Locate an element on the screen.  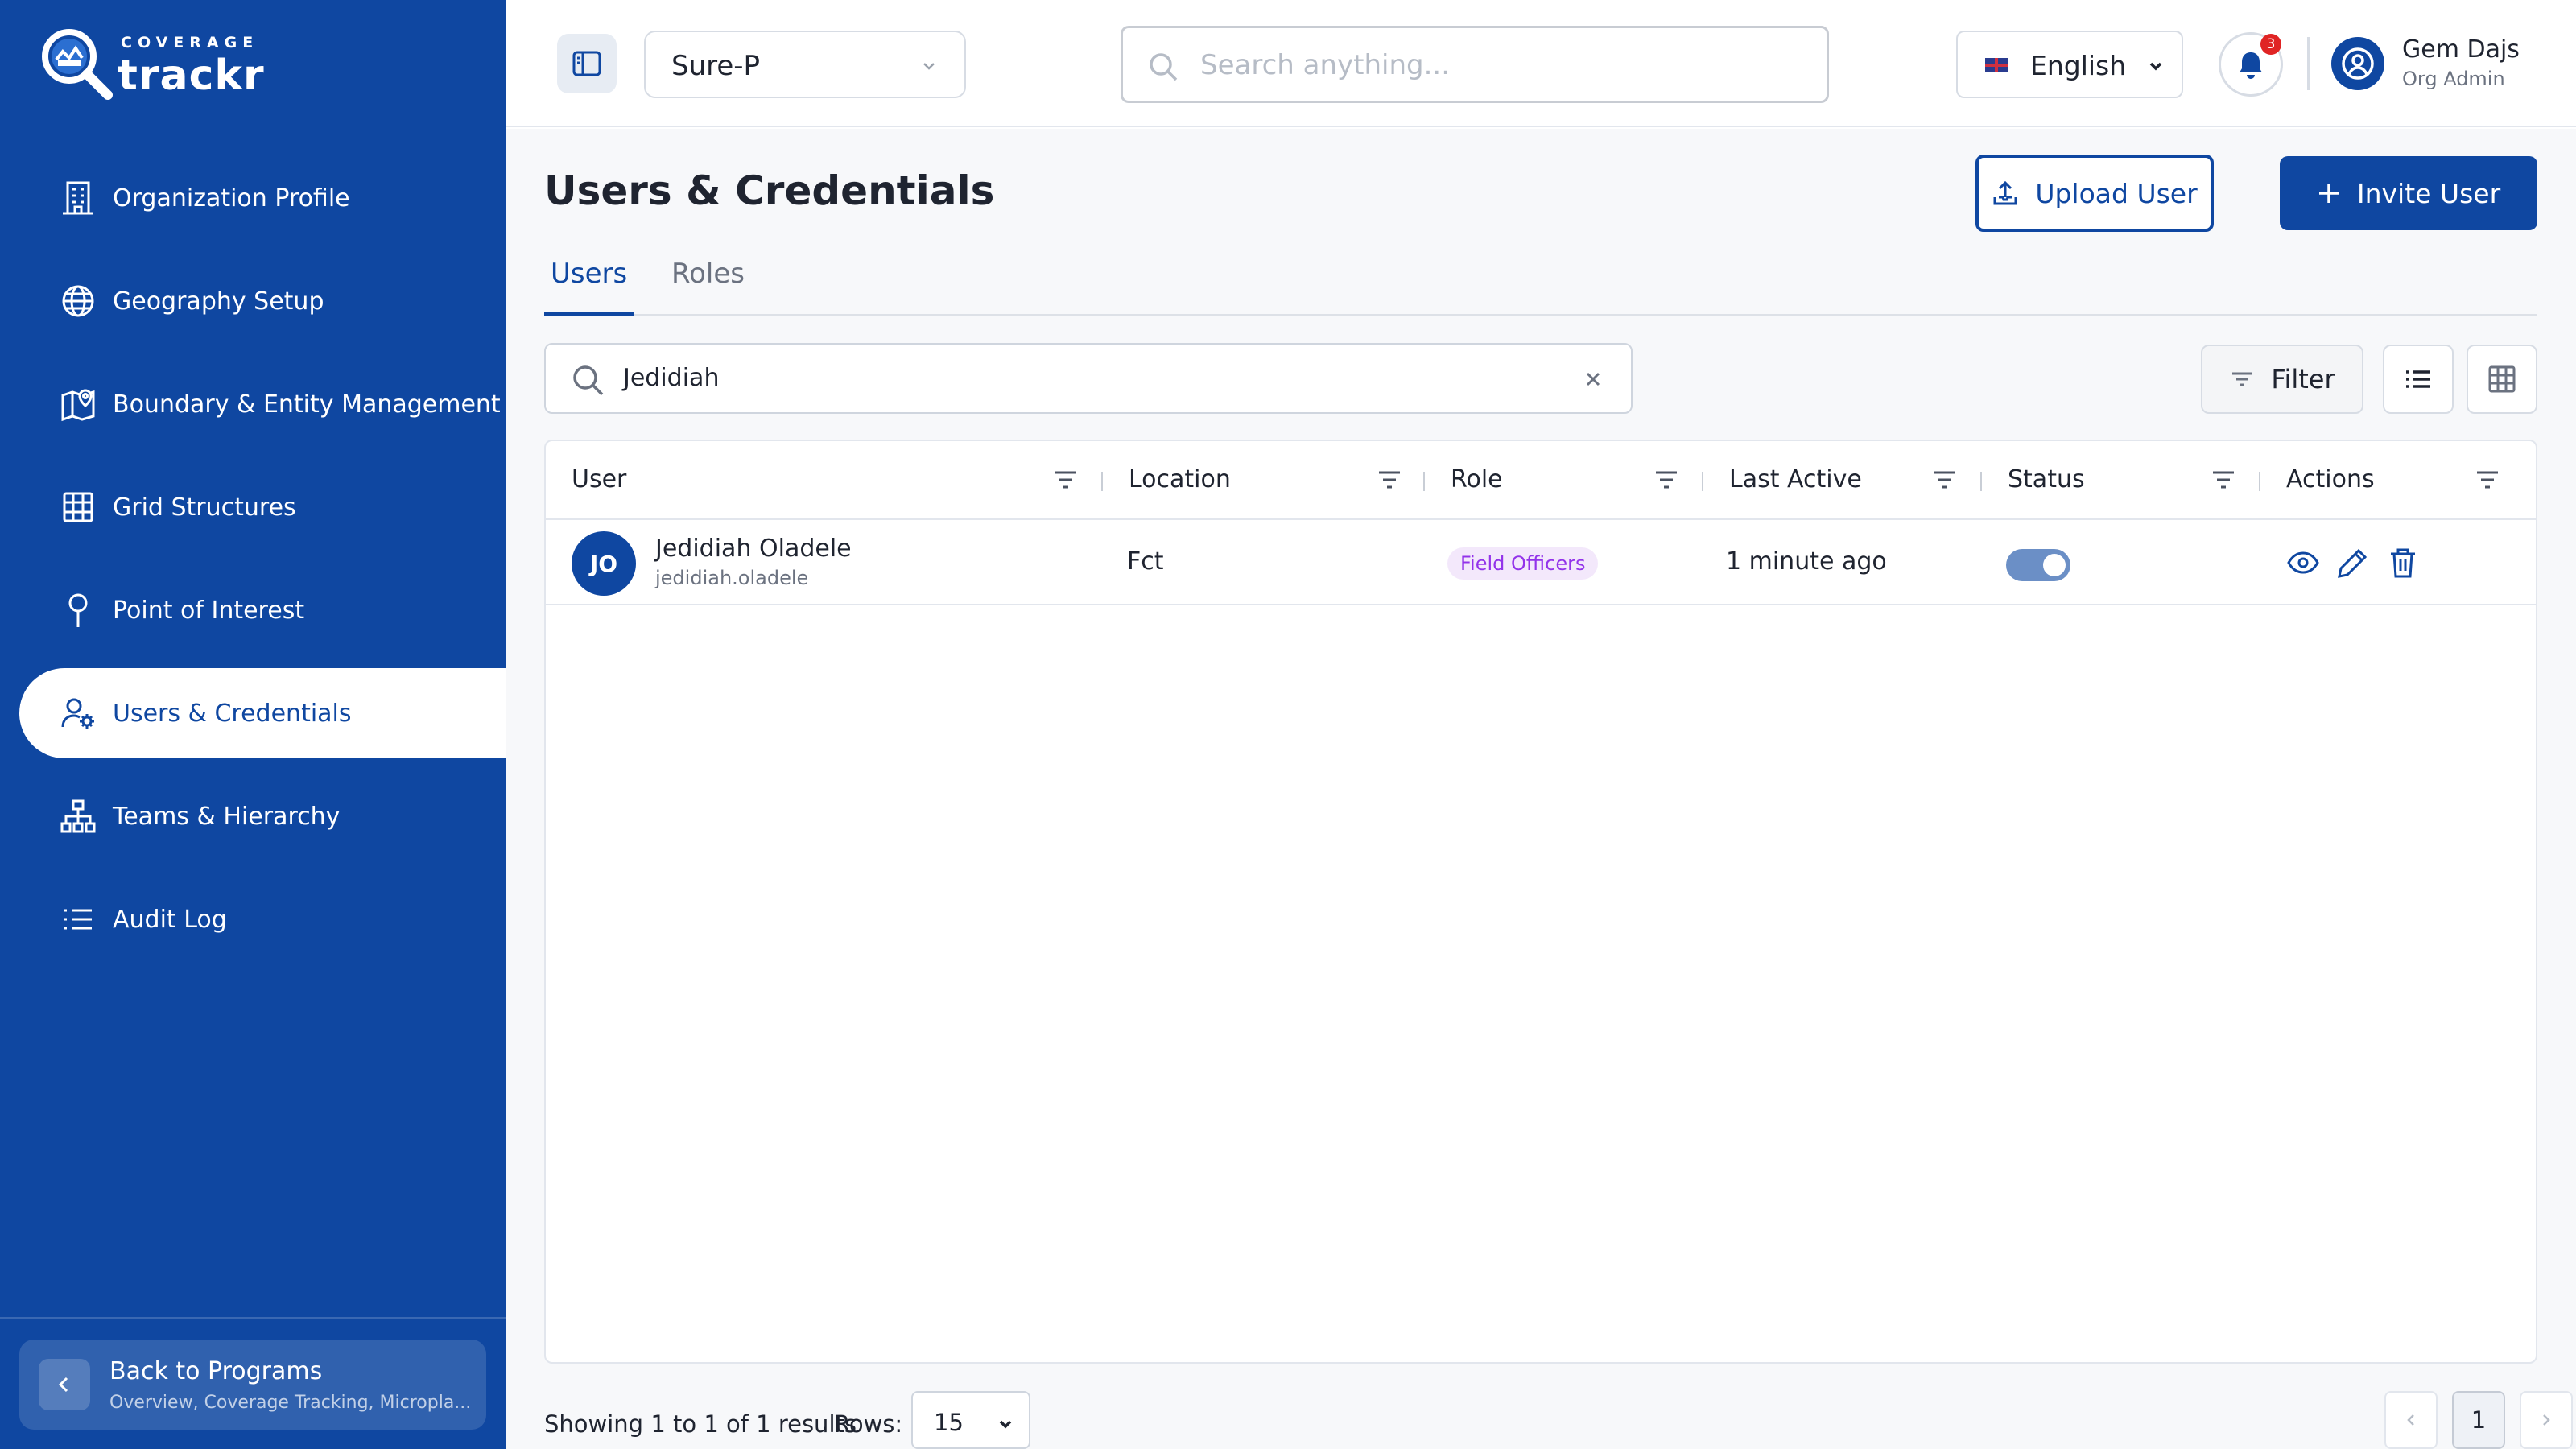
upload-user-label: Upload User is located at coordinates (2116, 193).